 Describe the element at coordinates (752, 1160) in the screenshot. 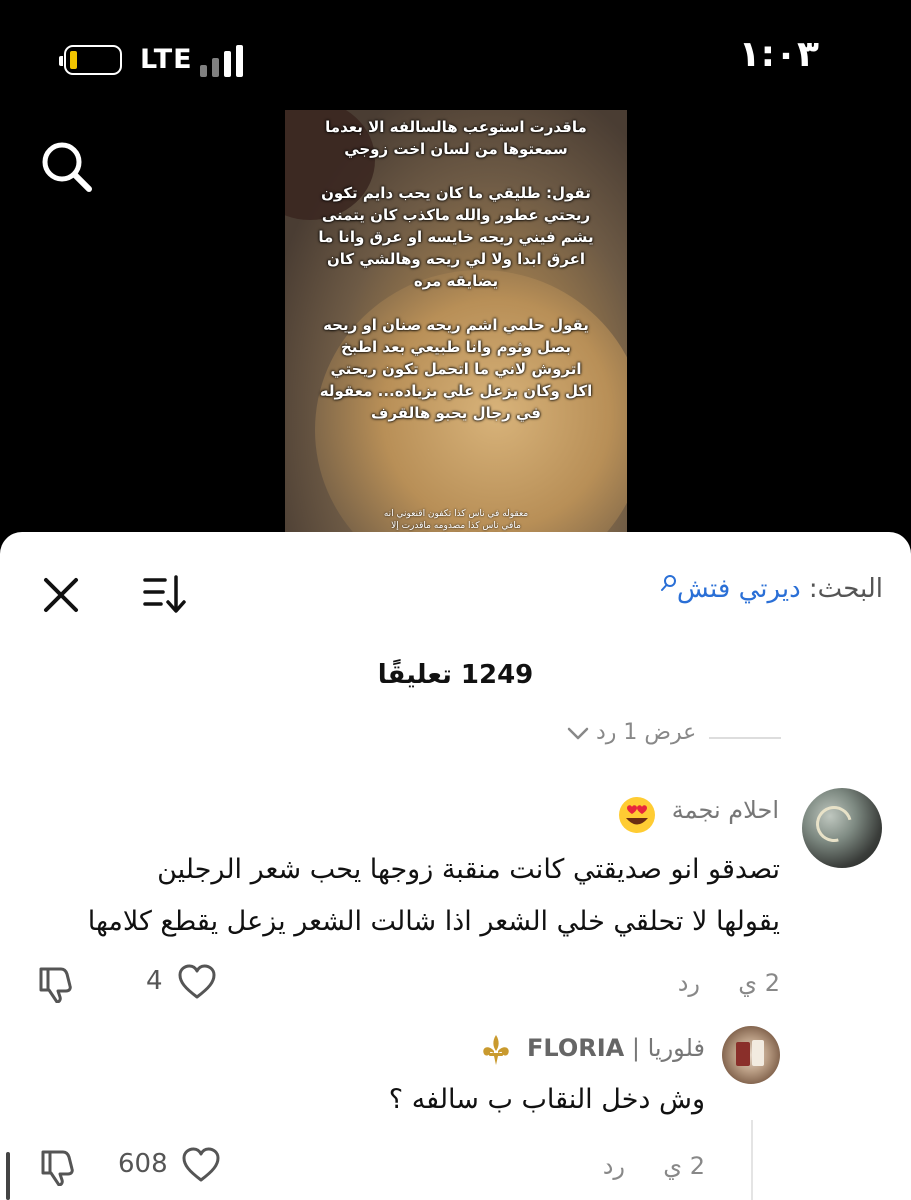

I see `reply-thread-line` at that location.